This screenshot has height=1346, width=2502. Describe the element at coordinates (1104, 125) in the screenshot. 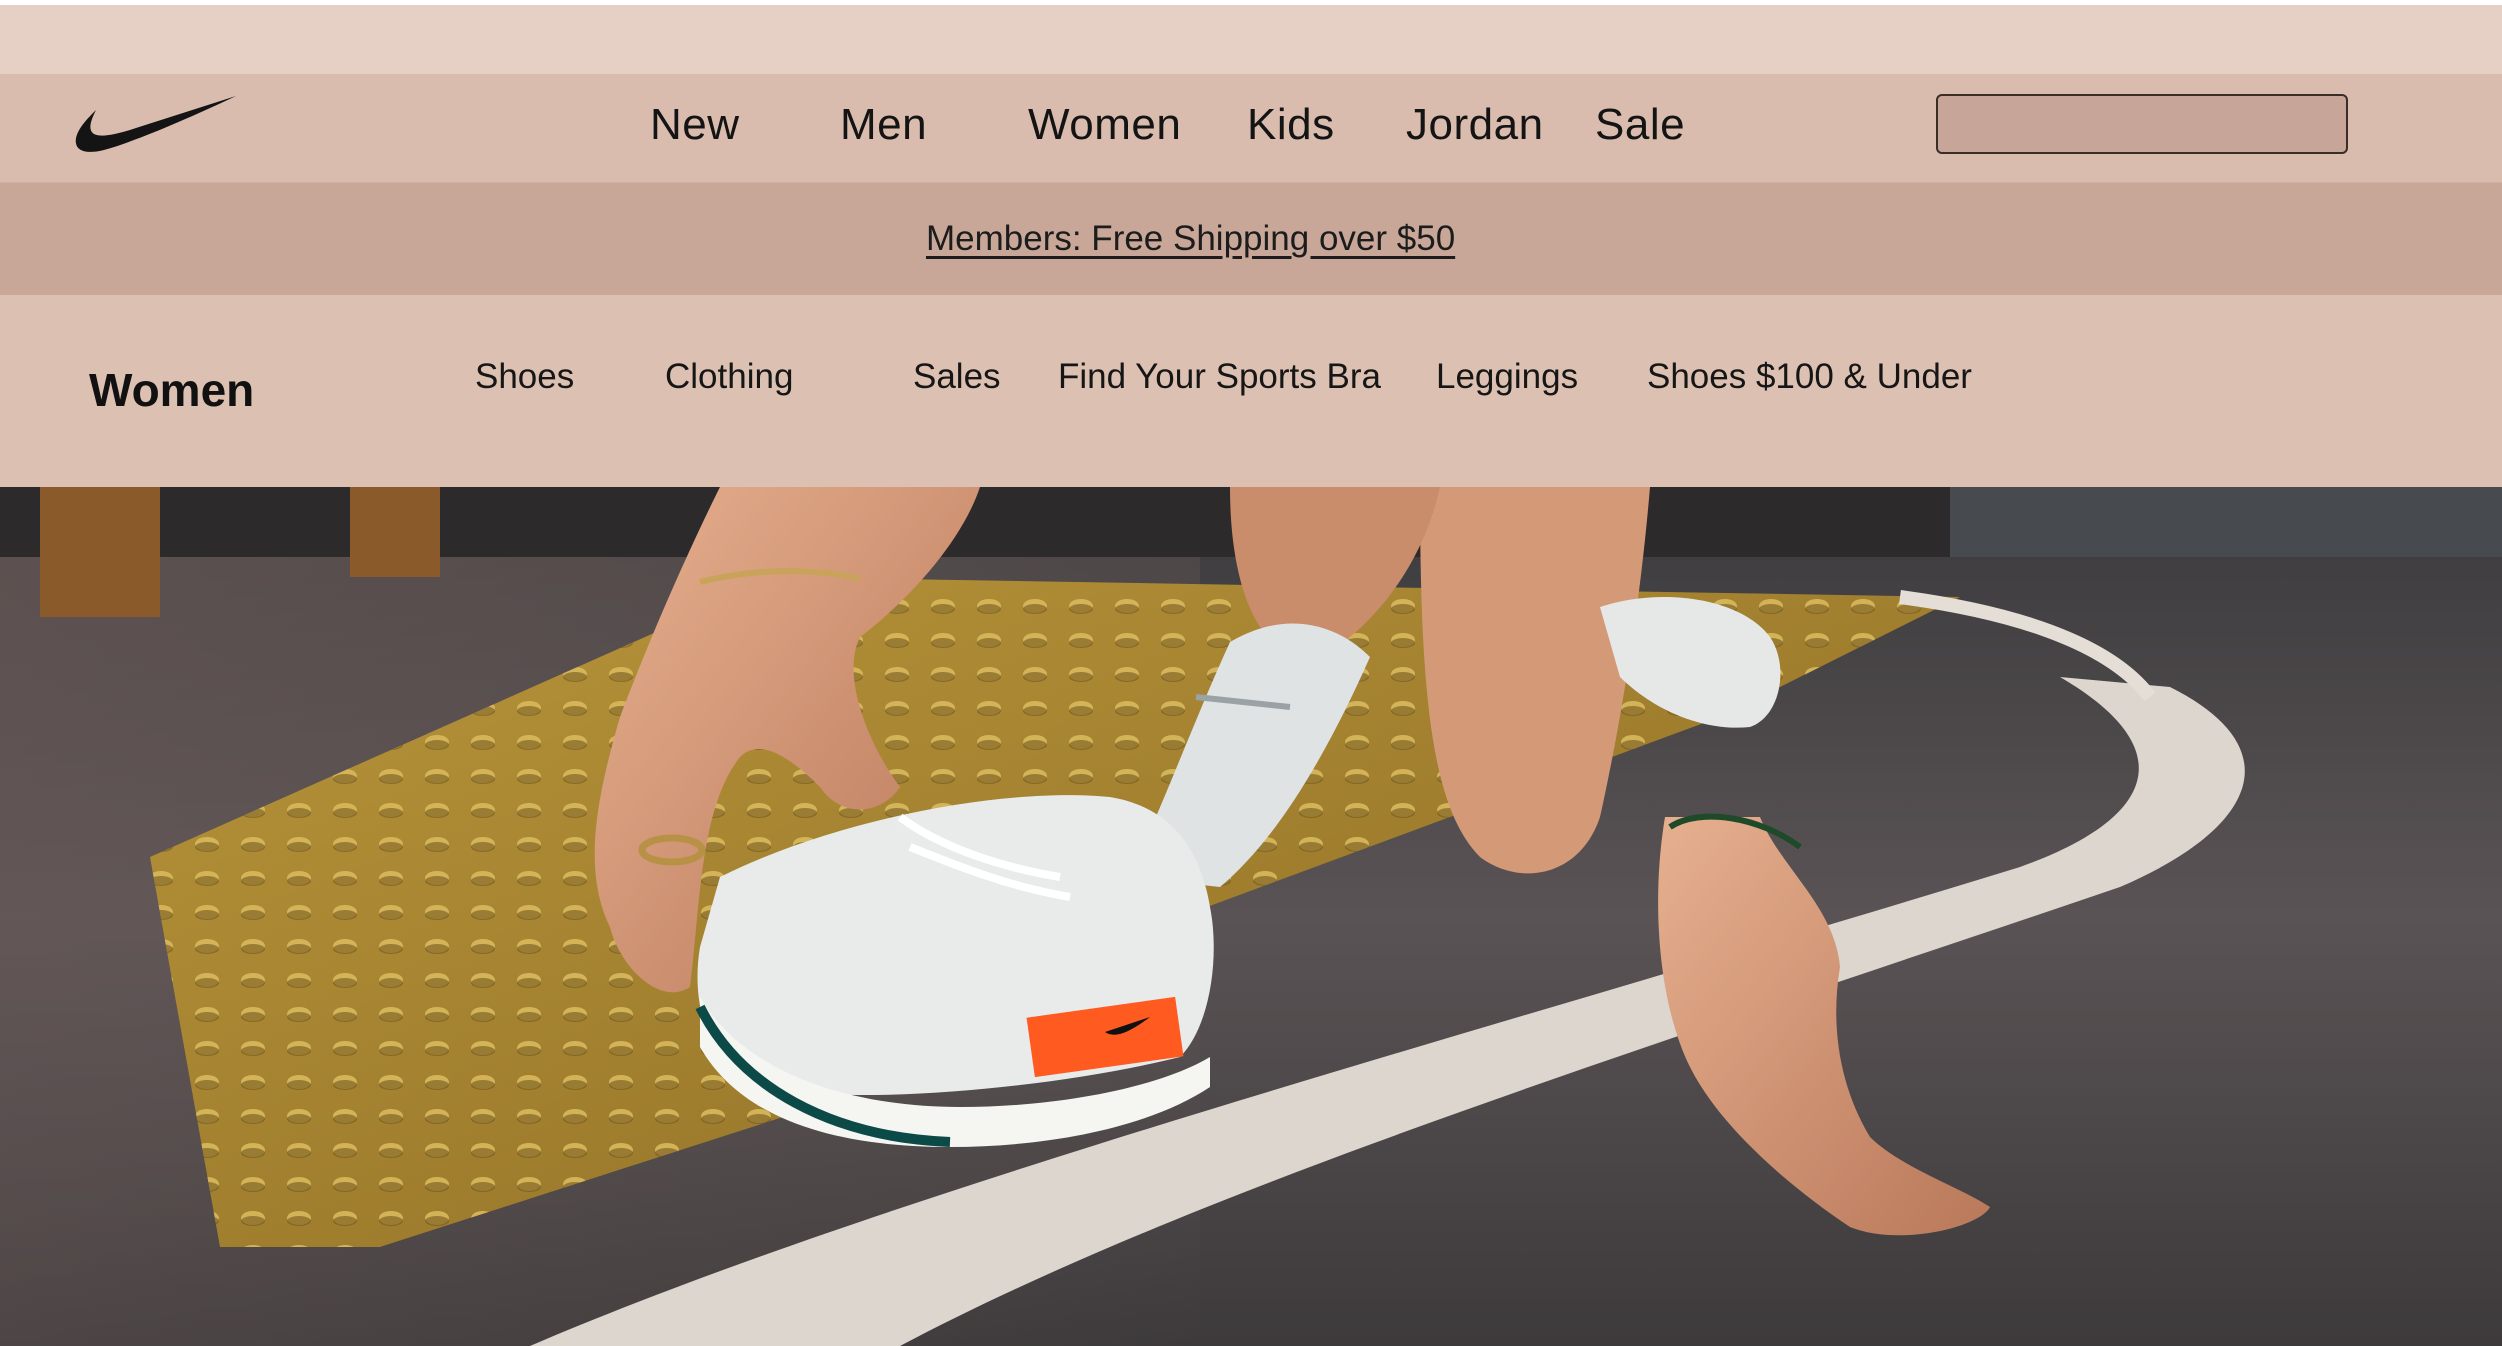

I see `nav-women: Women` at that location.